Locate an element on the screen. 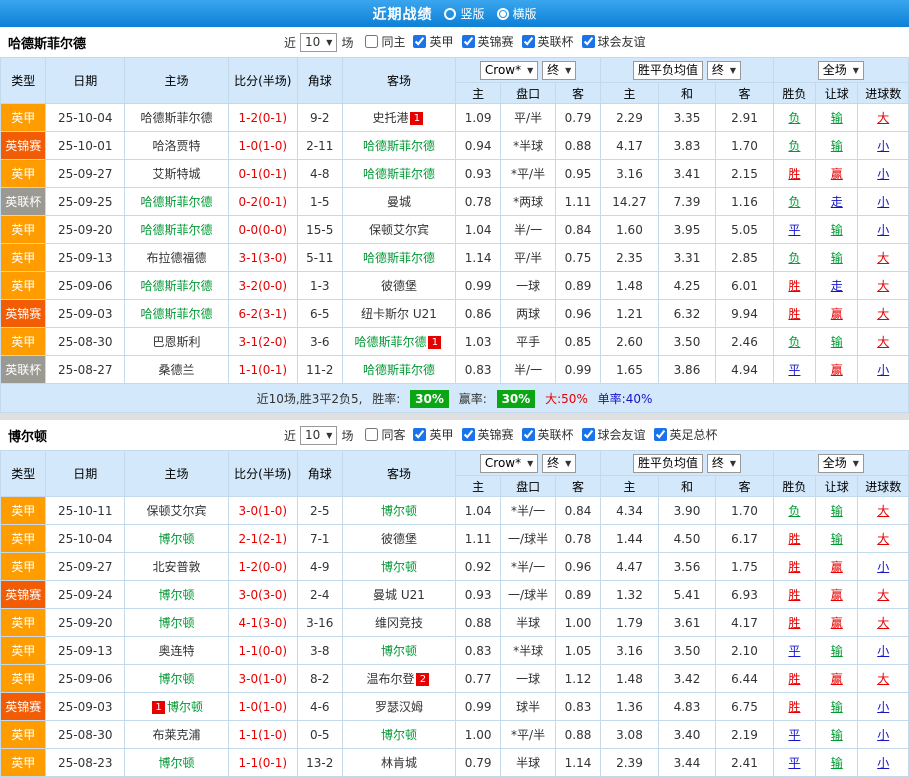 The height and width of the screenshot is (777, 909). match-score: 3-1(2-0) is located at coordinates (262, 341).